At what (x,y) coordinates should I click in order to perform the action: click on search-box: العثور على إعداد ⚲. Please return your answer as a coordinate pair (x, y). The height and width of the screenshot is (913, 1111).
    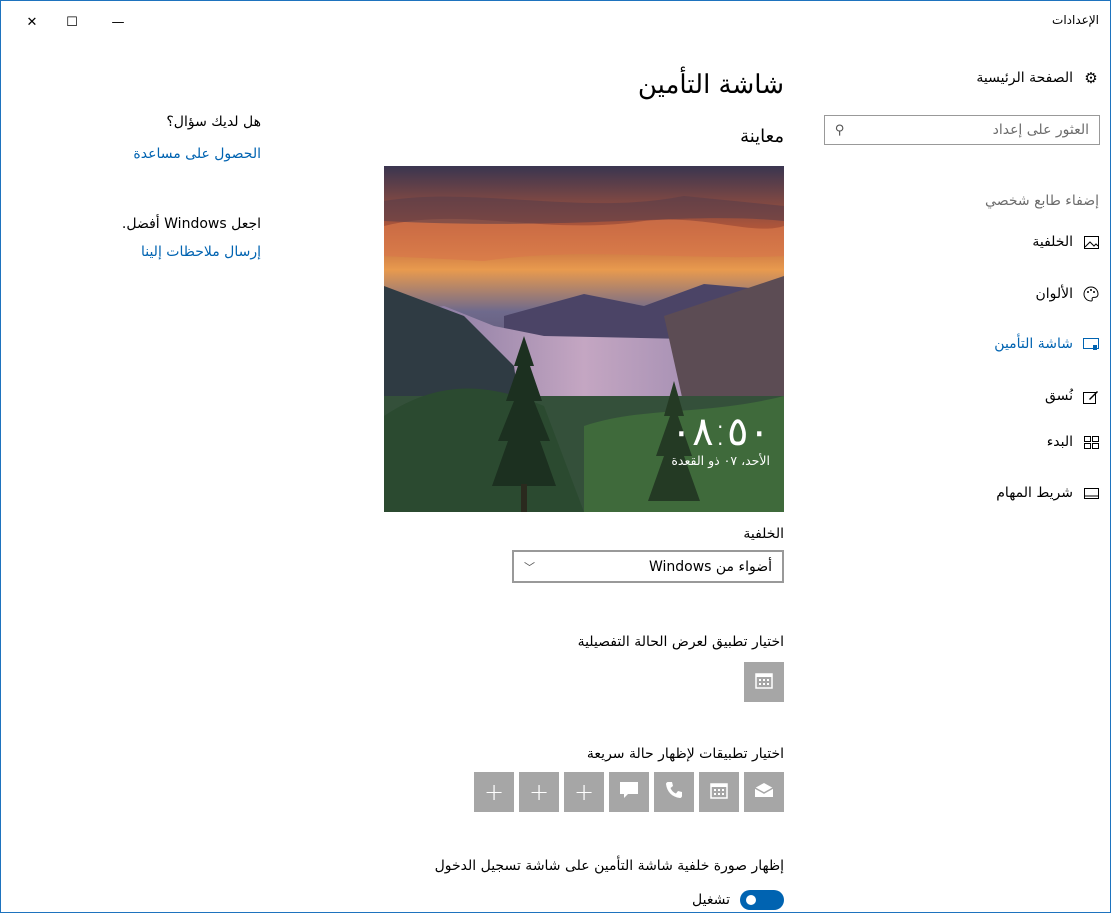
    Looking at the image, I should click on (962, 130).